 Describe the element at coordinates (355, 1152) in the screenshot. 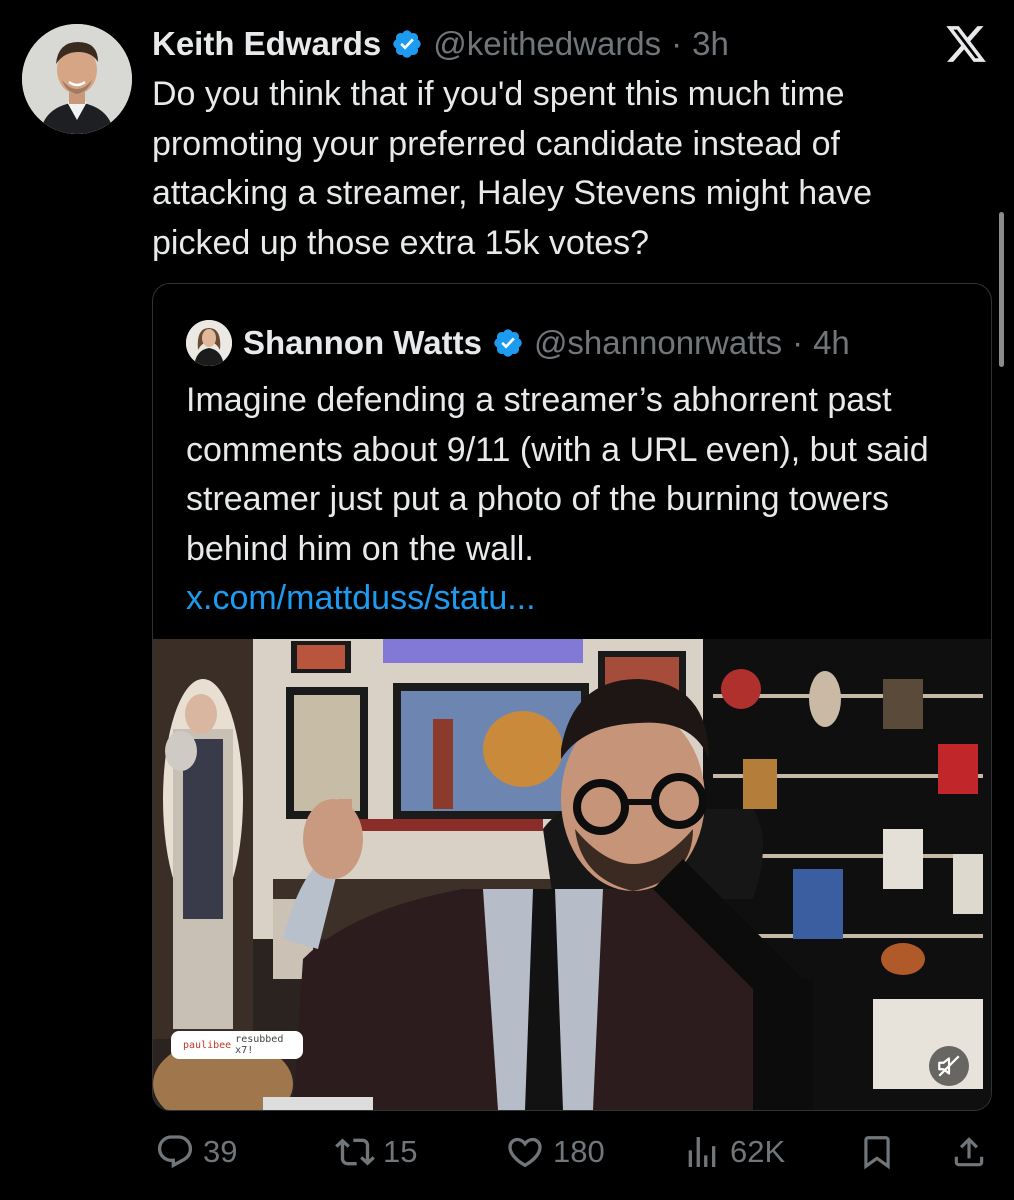

I see `repost-icon` at that location.